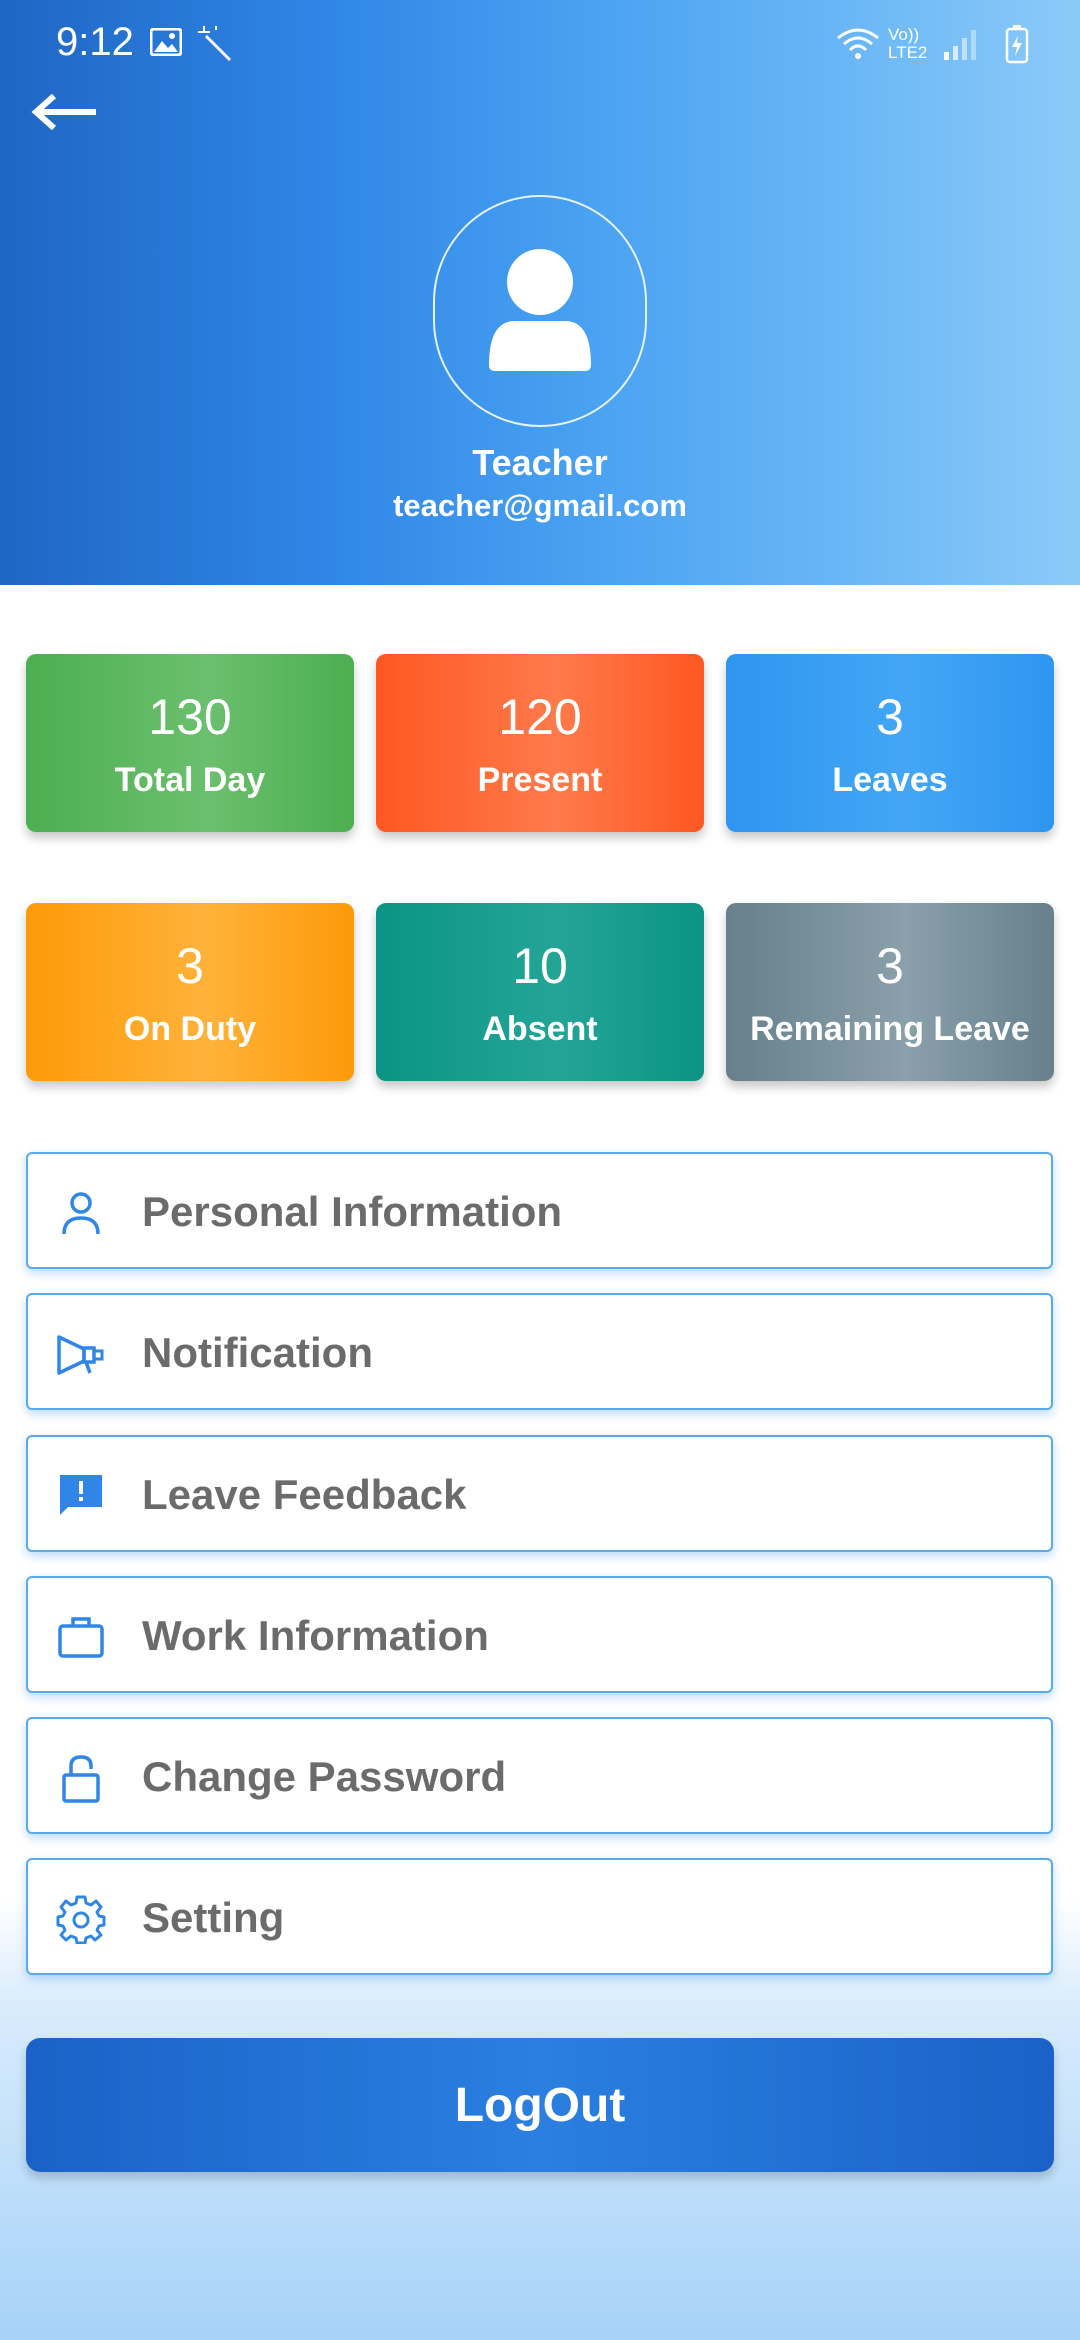 Image resolution: width=1080 pixels, height=2340 pixels. Describe the element at coordinates (190, 780) in the screenshot. I see `stat-label: Total Day` at that location.